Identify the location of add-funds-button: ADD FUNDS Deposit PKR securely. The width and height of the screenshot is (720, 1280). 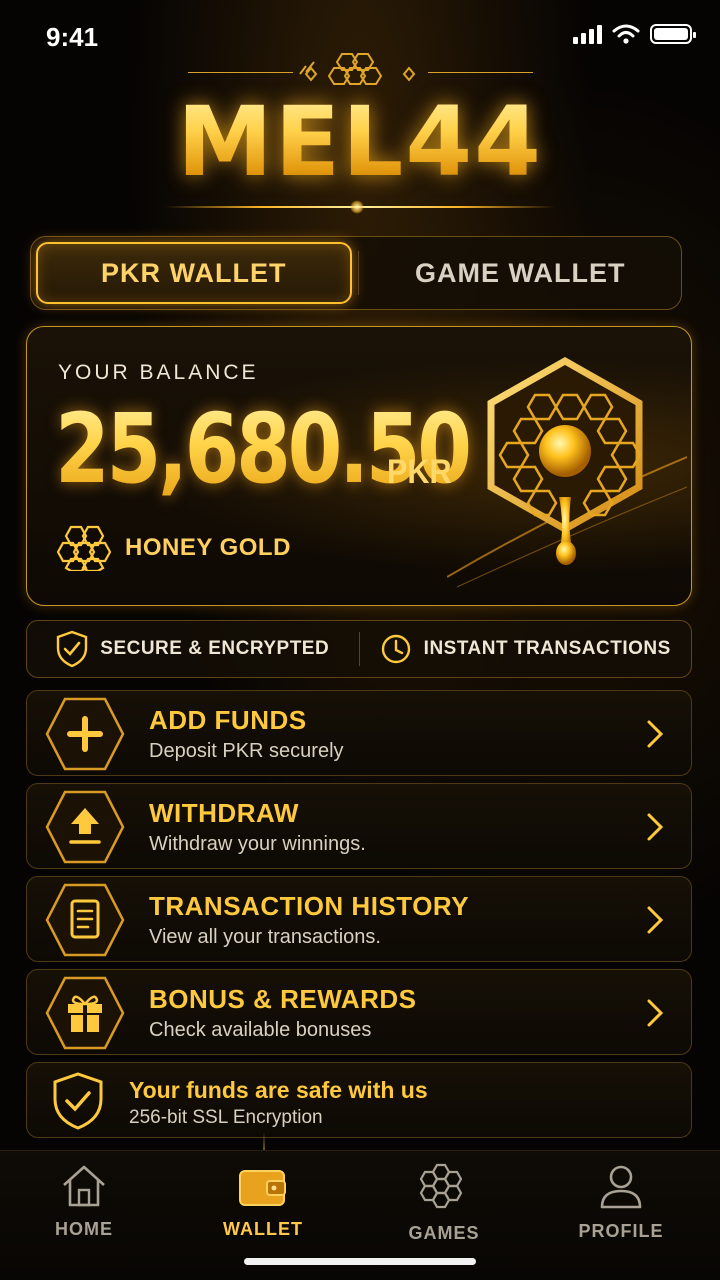
(359, 733).